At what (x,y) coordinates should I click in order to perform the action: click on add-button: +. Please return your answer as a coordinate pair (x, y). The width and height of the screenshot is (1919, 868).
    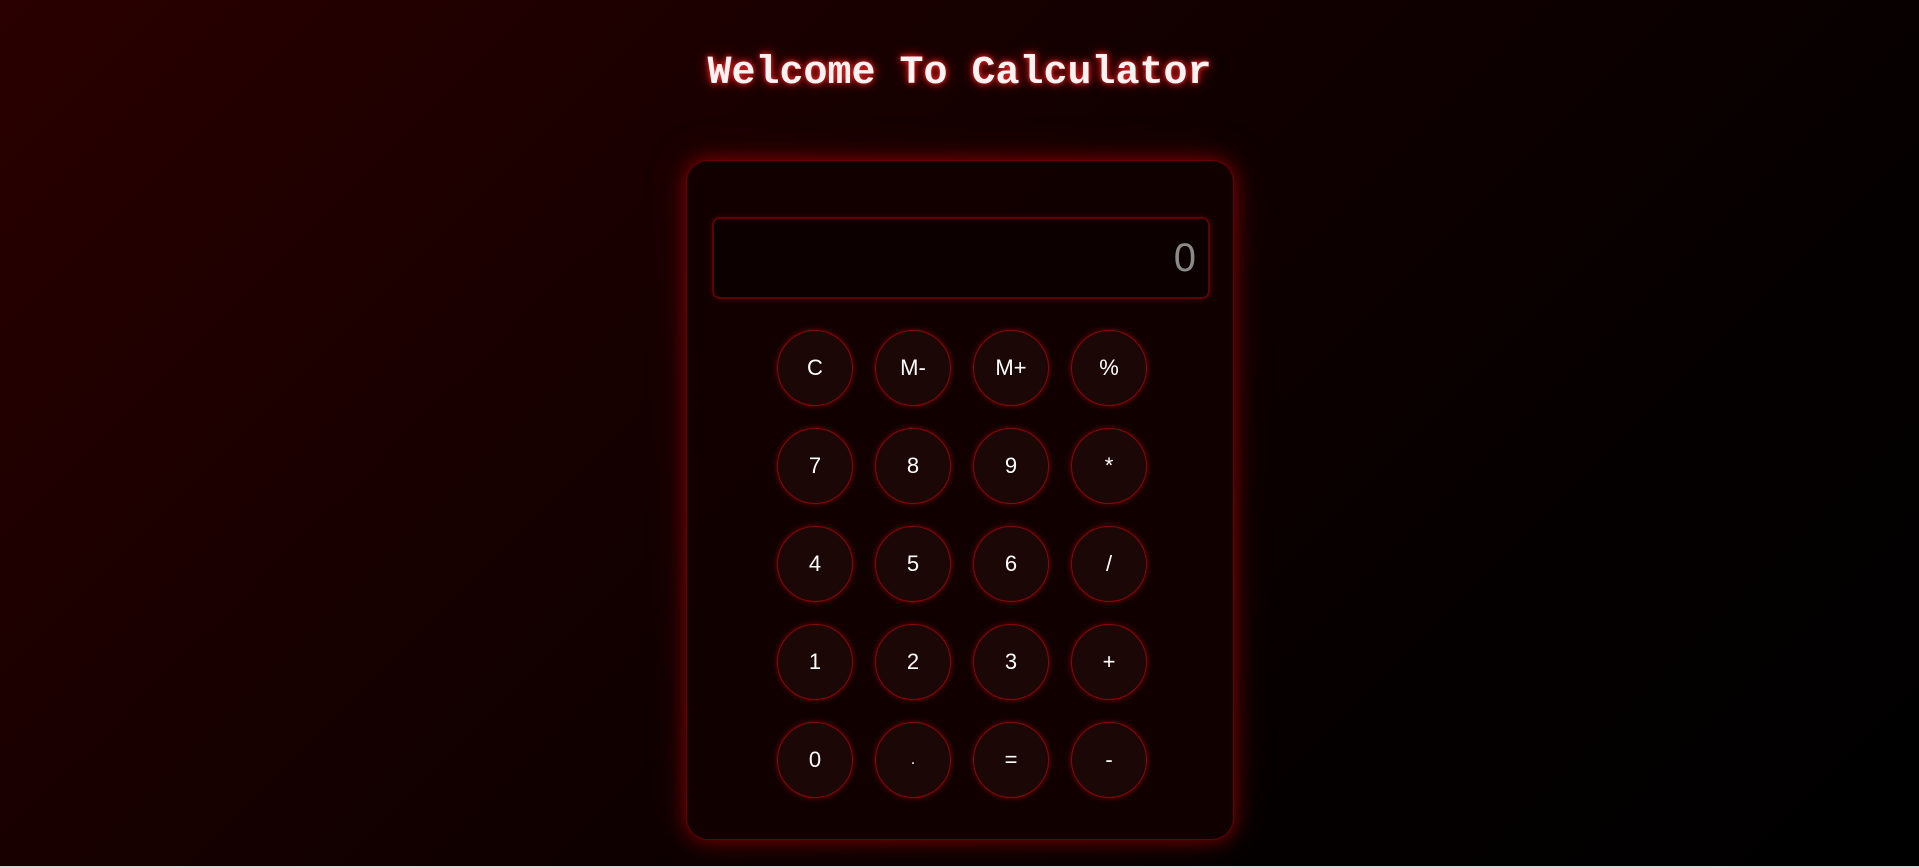
    Looking at the image, I should click on (1109, 662).